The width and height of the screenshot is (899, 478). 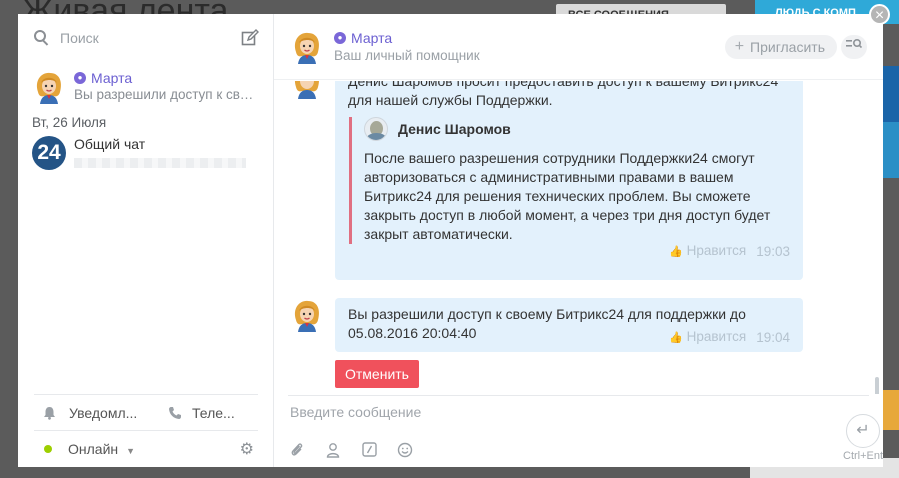 What do you see at coordinates (574, 129) in the screenshot?
I see `quote-header: Денис Шаромов` at bounding box center [574, 129].